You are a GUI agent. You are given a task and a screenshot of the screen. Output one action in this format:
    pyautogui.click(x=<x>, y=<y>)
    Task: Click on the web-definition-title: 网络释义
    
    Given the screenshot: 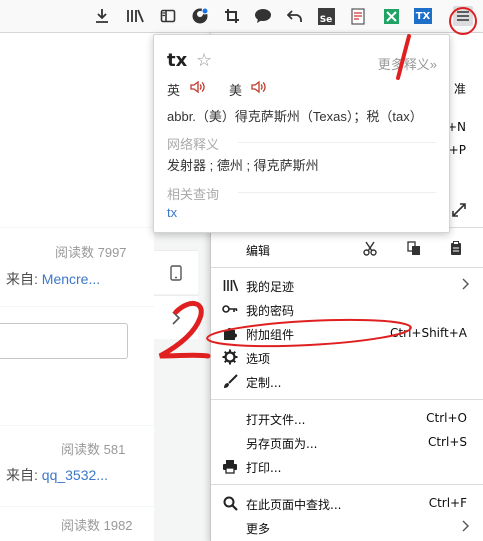 What is the action you would take?
    pyautogui.click(x=193, y=144)
    